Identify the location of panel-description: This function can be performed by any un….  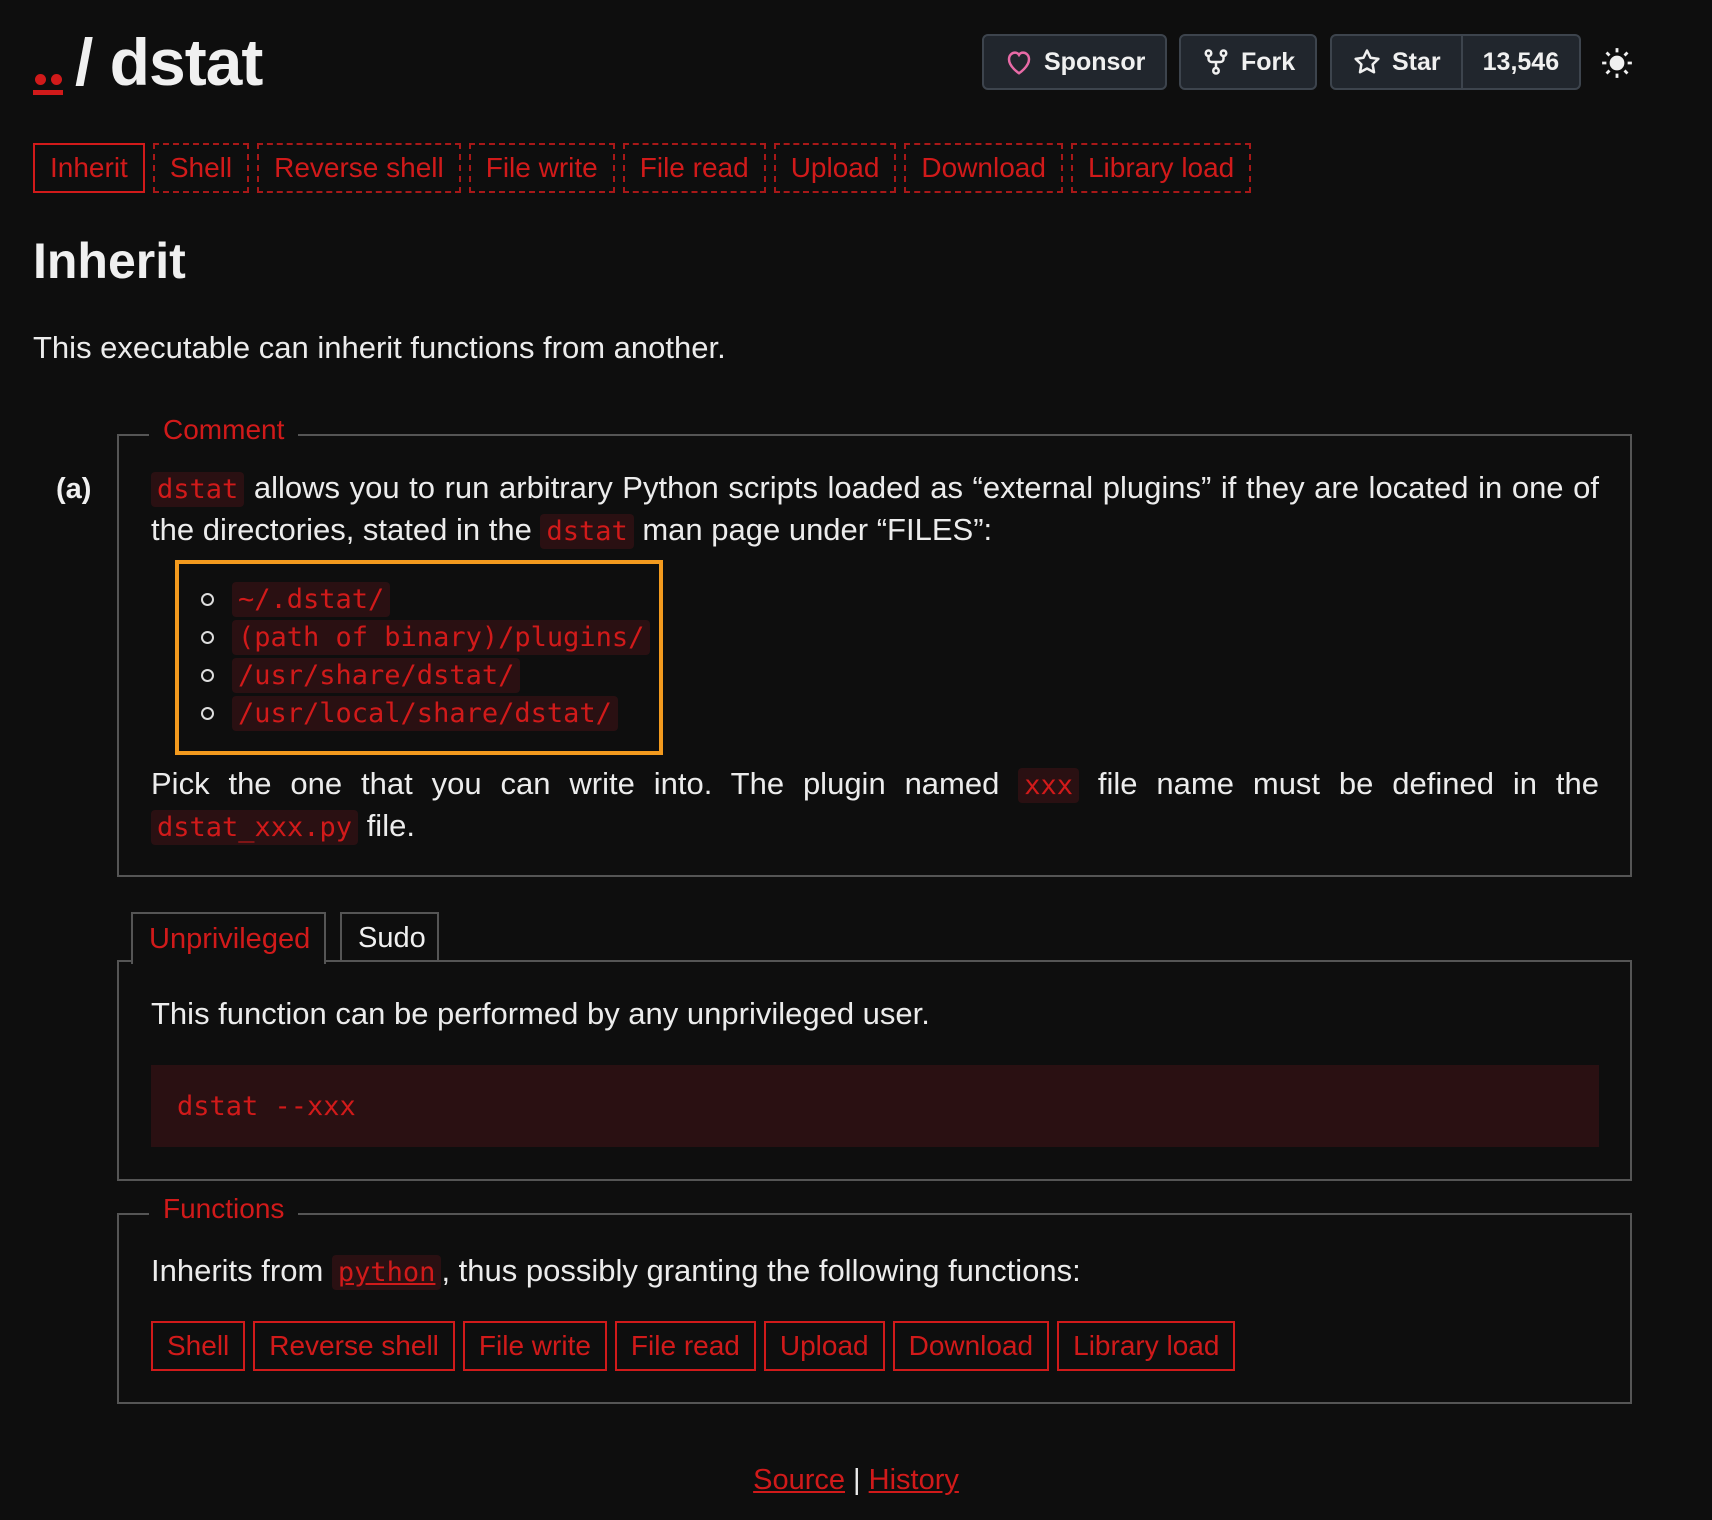
(540, 1013).